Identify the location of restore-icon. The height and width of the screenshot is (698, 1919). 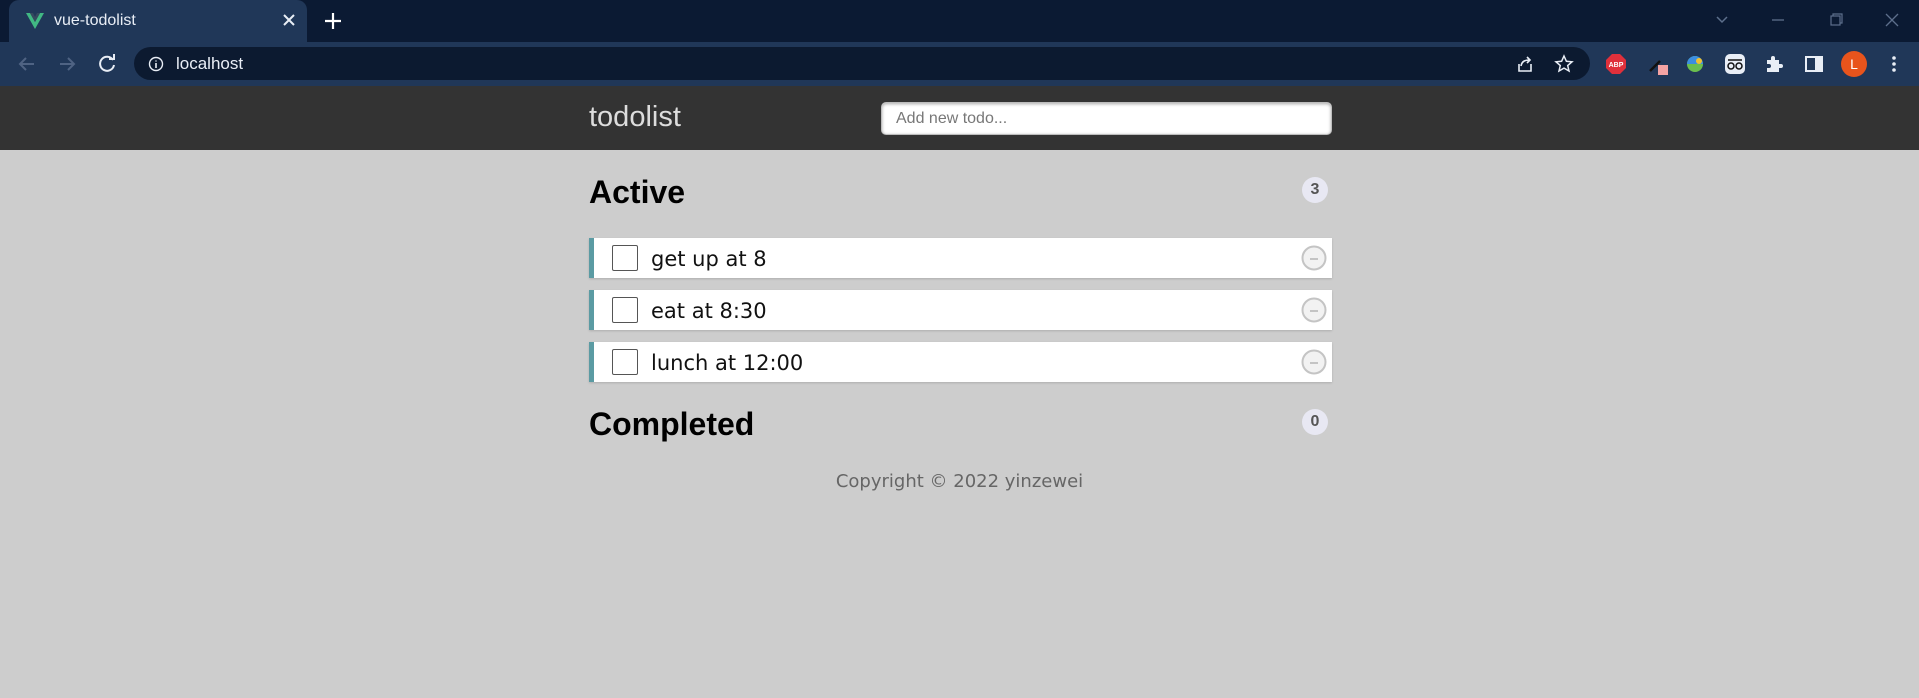
(1836, 20).